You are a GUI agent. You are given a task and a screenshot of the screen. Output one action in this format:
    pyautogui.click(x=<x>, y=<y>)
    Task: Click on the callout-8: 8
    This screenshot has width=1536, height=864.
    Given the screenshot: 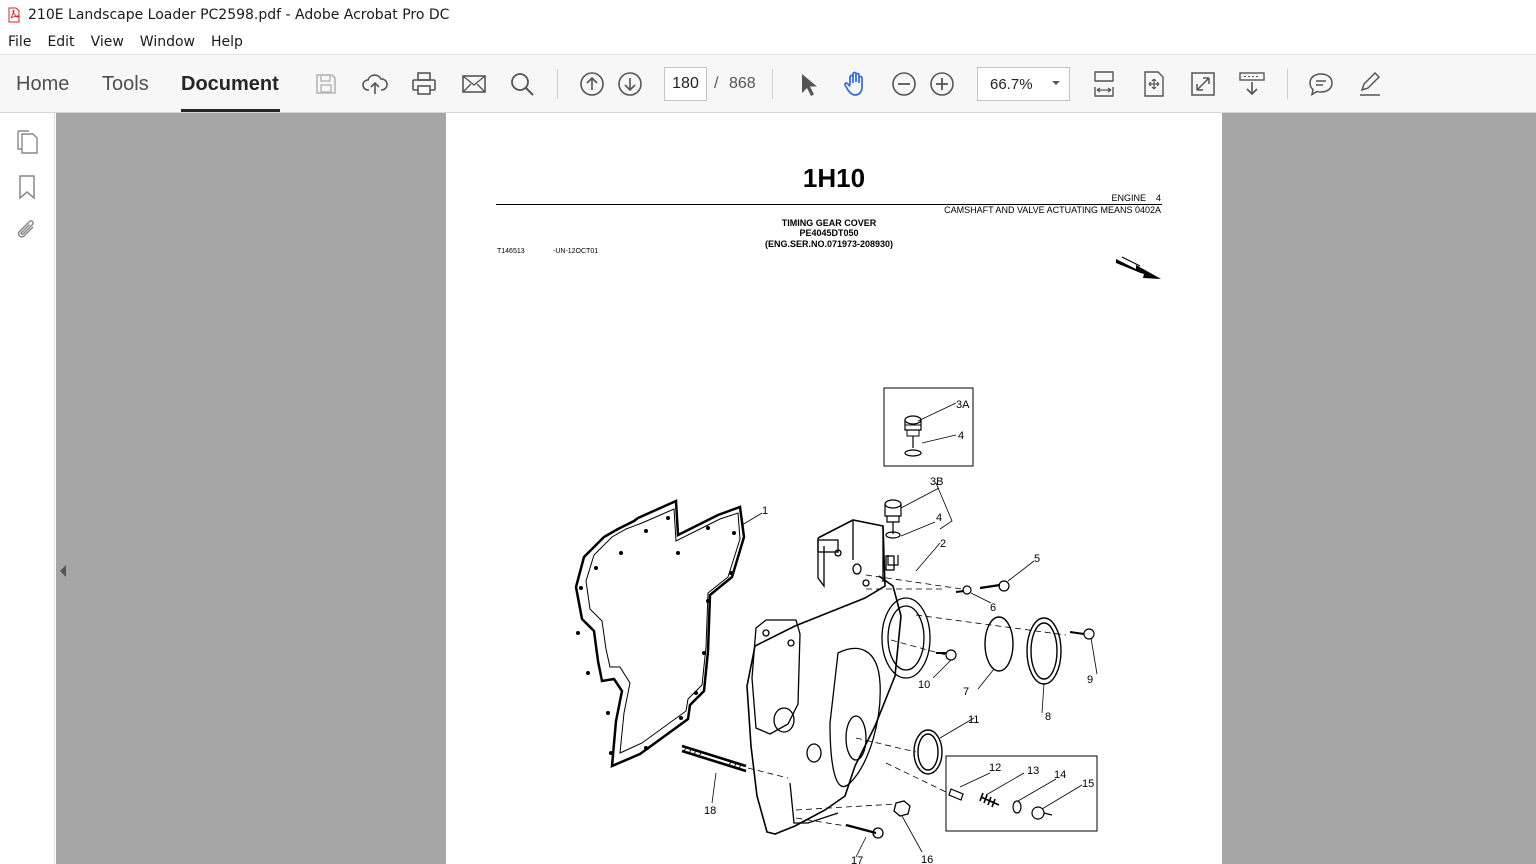 What is the action you would take?
    pyautogui.click(x=1048, y=717)
    